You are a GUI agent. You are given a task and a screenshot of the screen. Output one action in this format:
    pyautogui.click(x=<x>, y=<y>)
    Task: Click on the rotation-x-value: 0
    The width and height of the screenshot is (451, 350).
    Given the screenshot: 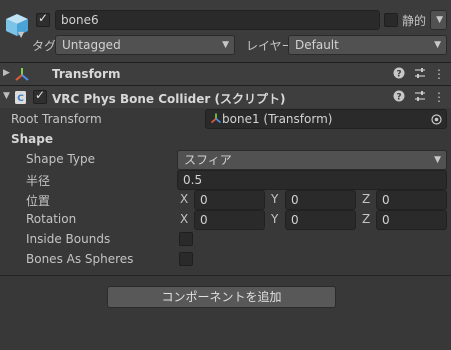 What is the action you would take?
    pyautogui.click(x=204, y=220)
    